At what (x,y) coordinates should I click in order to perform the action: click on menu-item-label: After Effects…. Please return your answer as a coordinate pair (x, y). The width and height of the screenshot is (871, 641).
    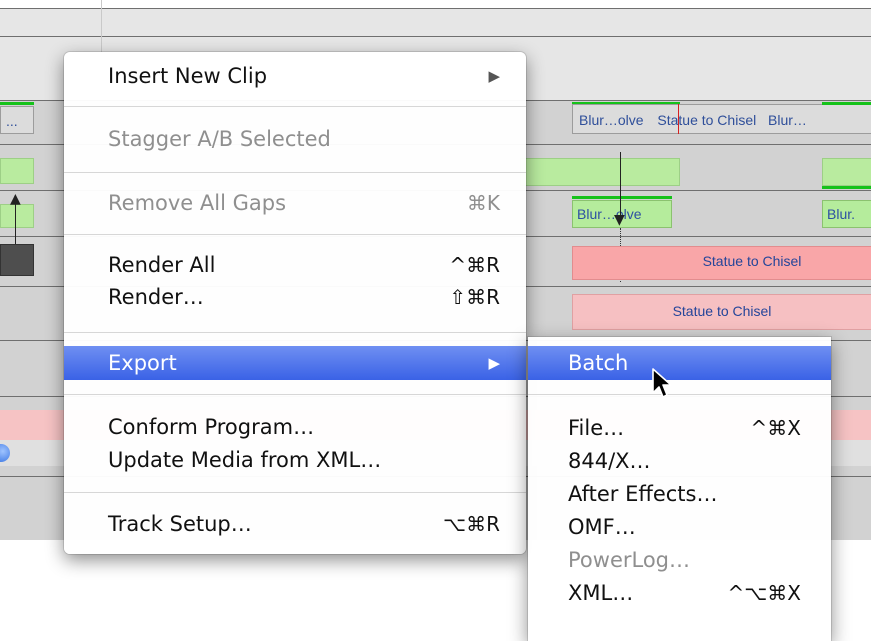
    Looking at the image, I should click on (643, 494).